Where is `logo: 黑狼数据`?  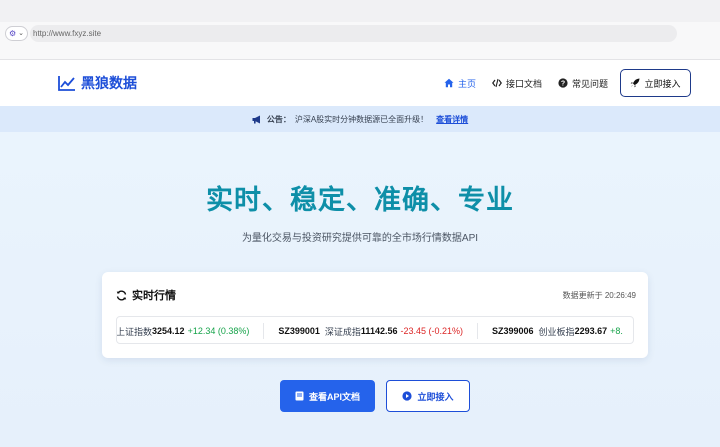 logo: 黑狼数据 is located at coordinates (97, 83).